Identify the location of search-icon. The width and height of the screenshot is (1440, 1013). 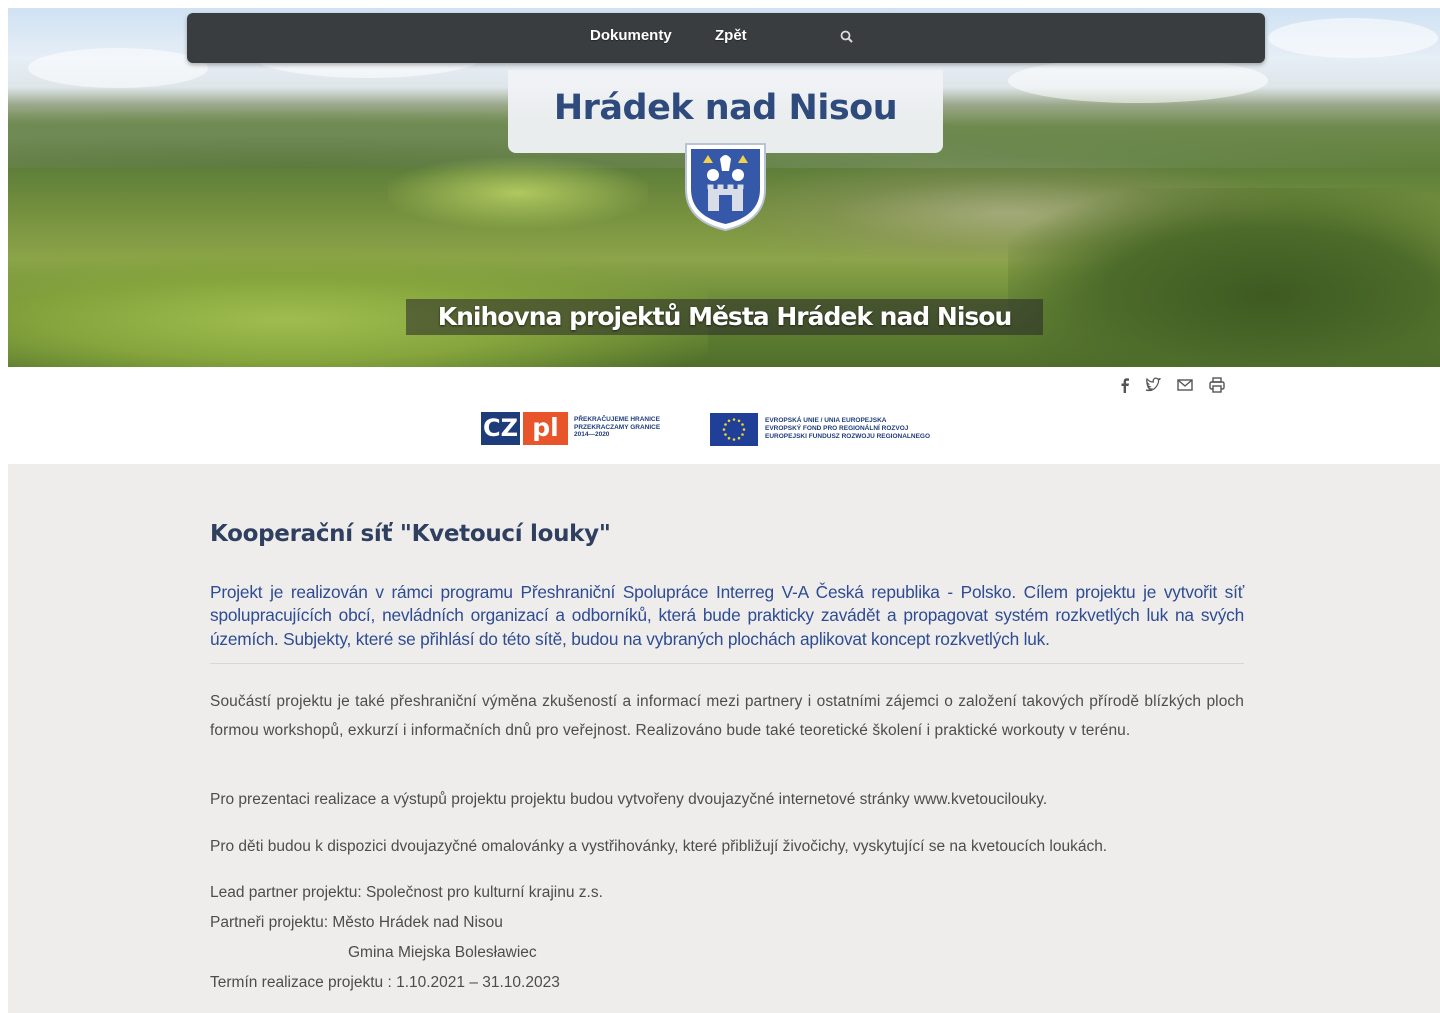
(847, 37).